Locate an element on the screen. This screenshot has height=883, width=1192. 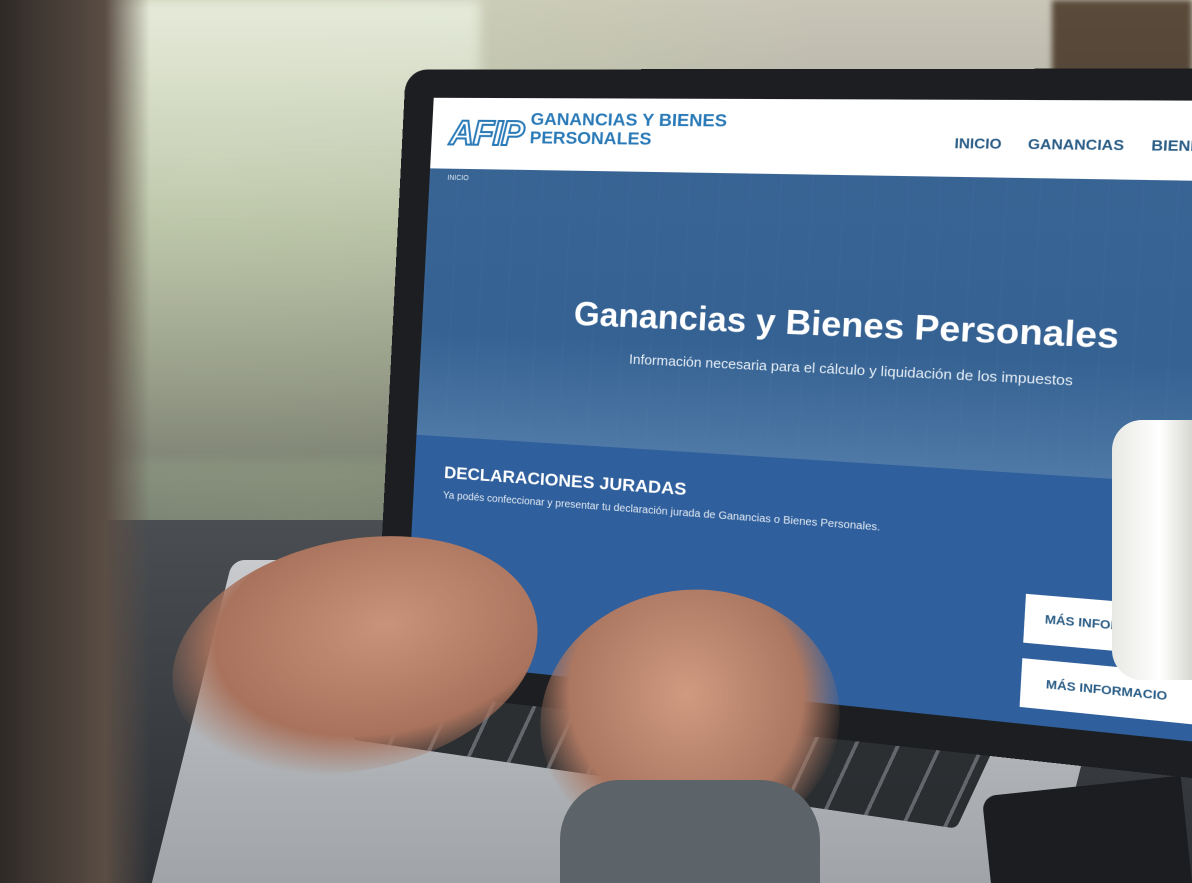
site-title: GANANCIAS Y BIENES PERSONALES is located at coordinates (628, 129).